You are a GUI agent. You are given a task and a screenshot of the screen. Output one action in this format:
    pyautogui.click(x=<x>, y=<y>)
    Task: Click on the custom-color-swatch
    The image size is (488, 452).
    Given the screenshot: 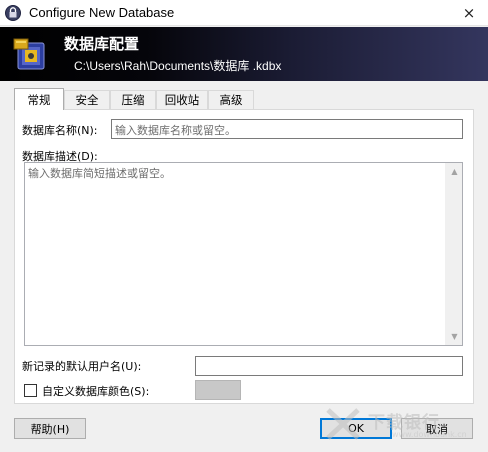 What is the action you would take?
    pyautogui.click(x=218, y=390)
    